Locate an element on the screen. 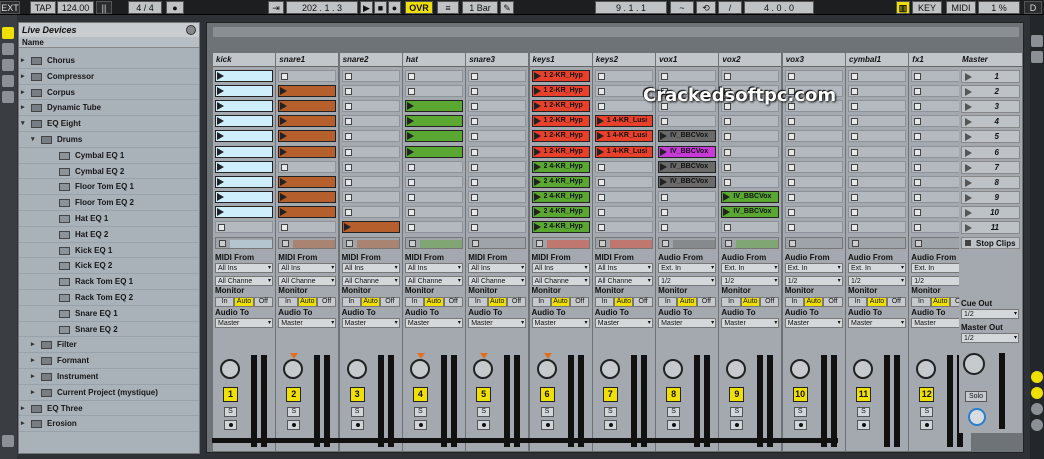  clip: IV_BBCVox is located at coordinates (750, 196).